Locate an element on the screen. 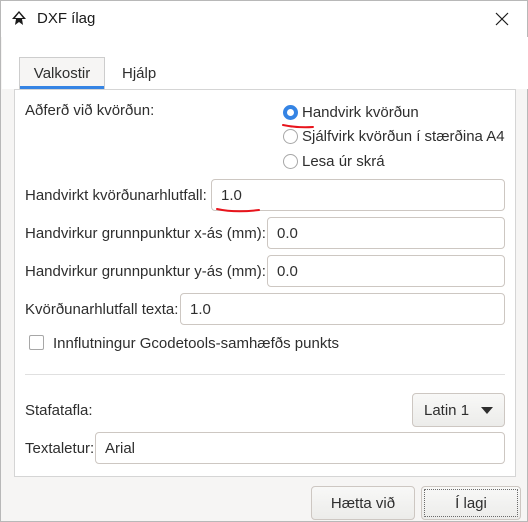  tab-hjalp: Hjálp is located at coordinates (139, 73).